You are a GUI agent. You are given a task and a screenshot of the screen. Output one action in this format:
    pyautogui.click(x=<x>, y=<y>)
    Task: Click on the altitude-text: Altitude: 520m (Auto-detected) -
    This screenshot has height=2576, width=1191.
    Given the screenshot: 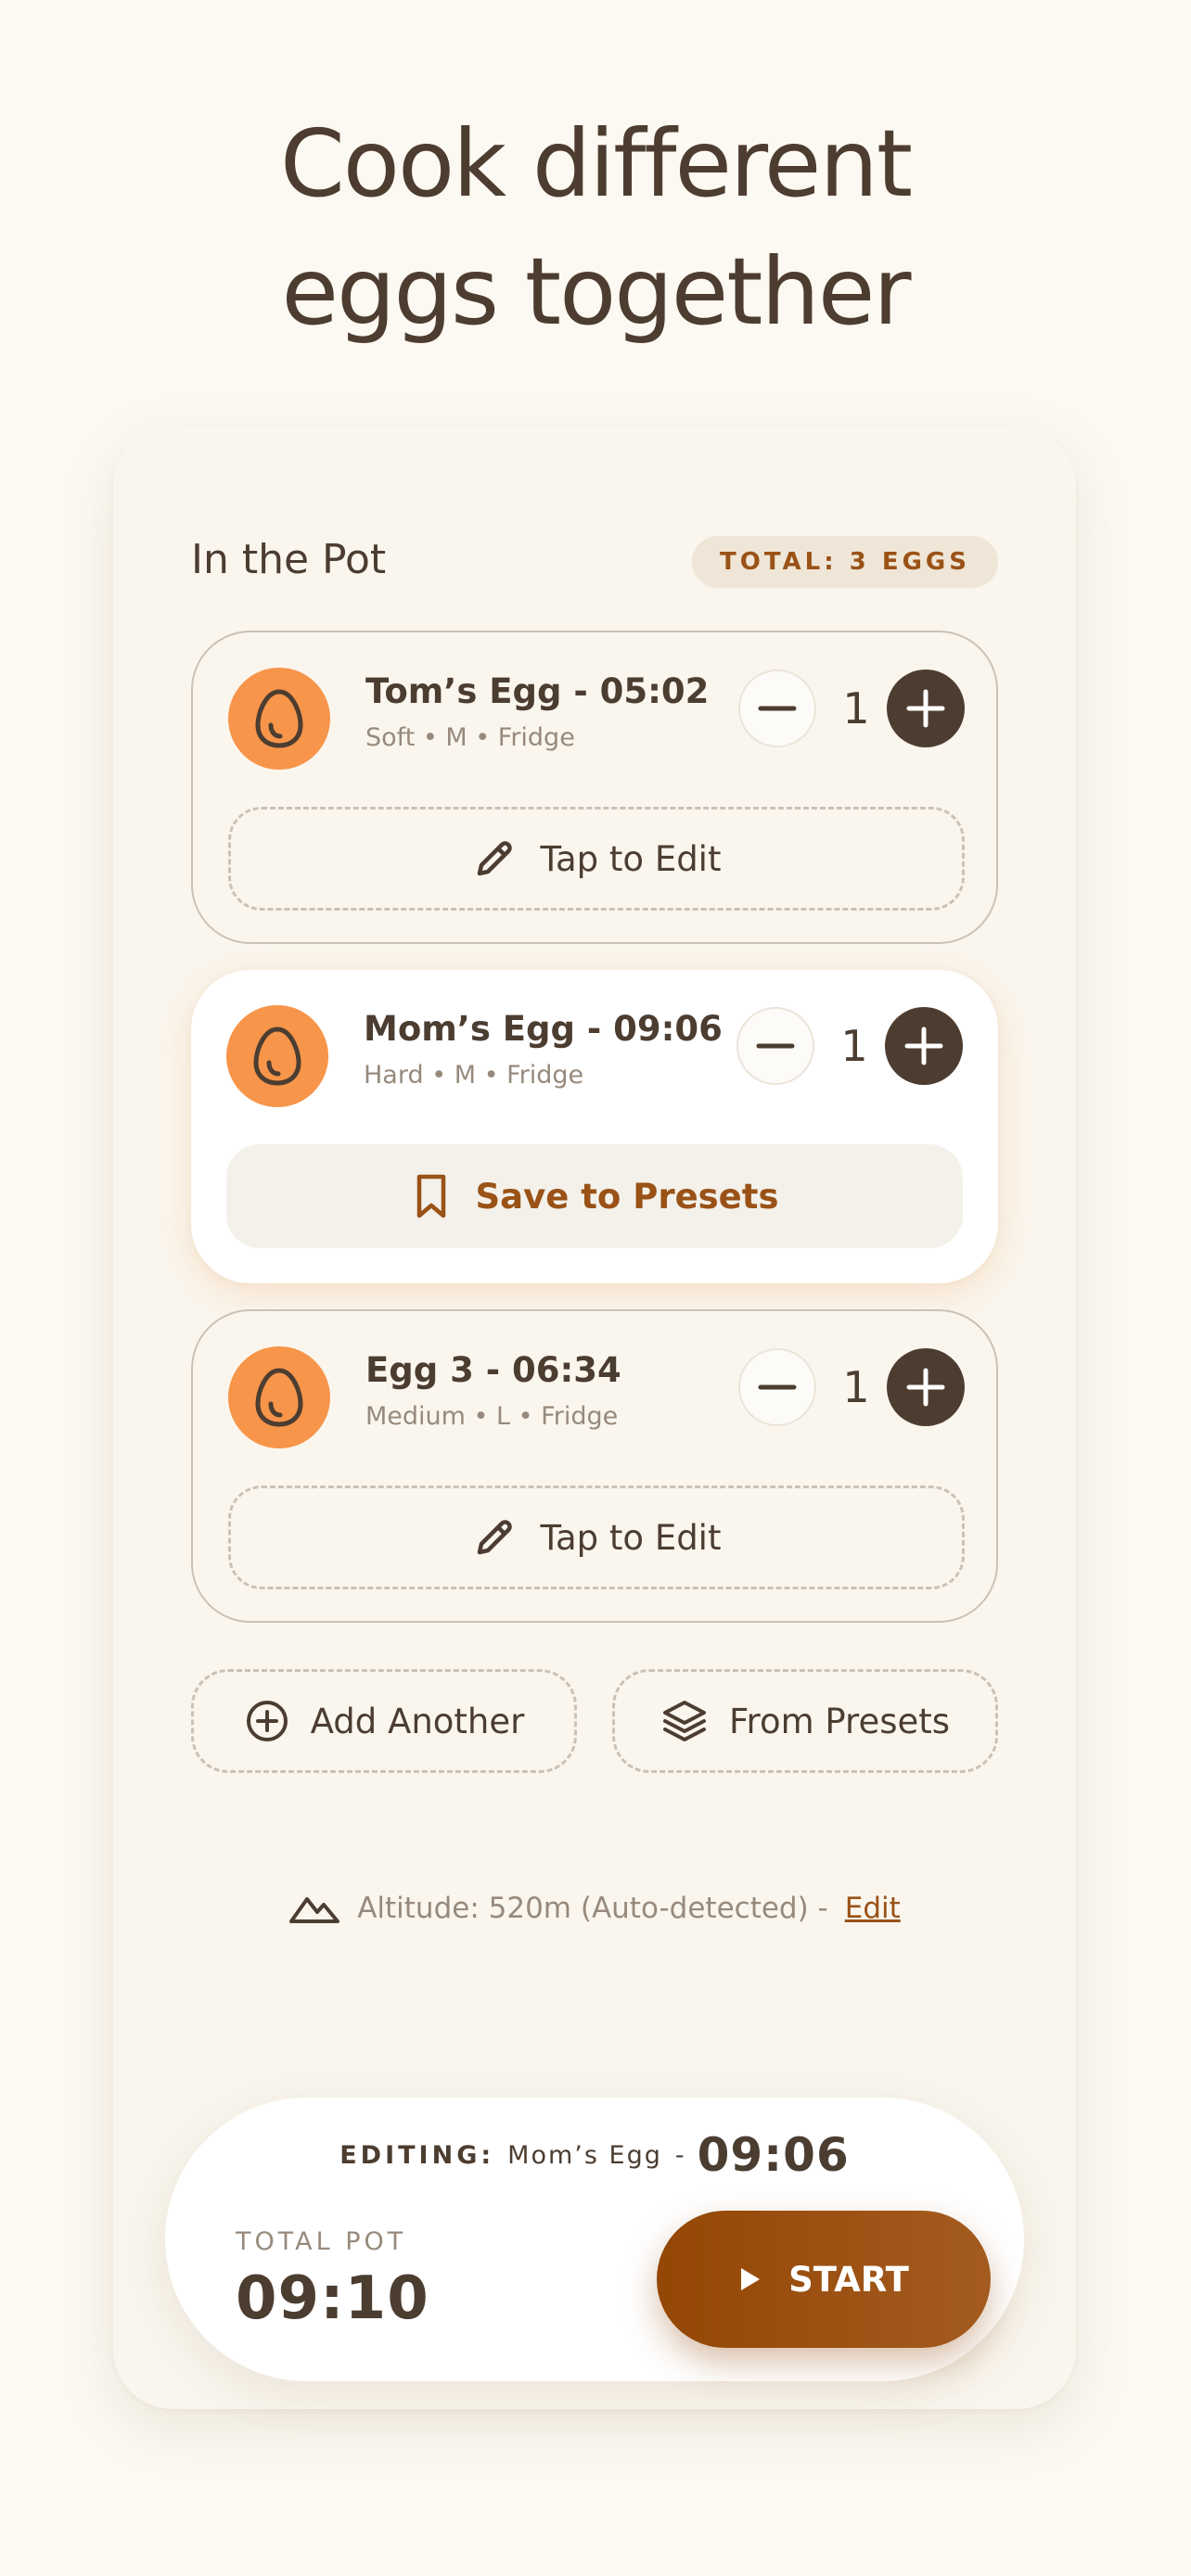 What is the action you would take?
    pyautogui.click(x=592, y=1909)
    